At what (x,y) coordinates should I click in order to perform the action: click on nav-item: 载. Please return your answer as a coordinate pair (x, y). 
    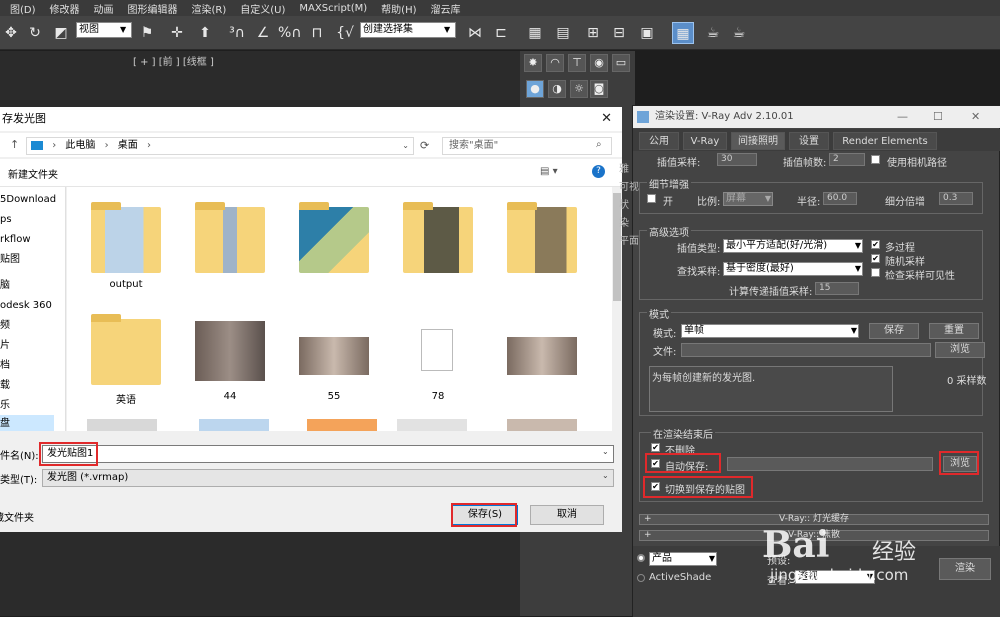
    Looking at the image, I should click on (5, 386).